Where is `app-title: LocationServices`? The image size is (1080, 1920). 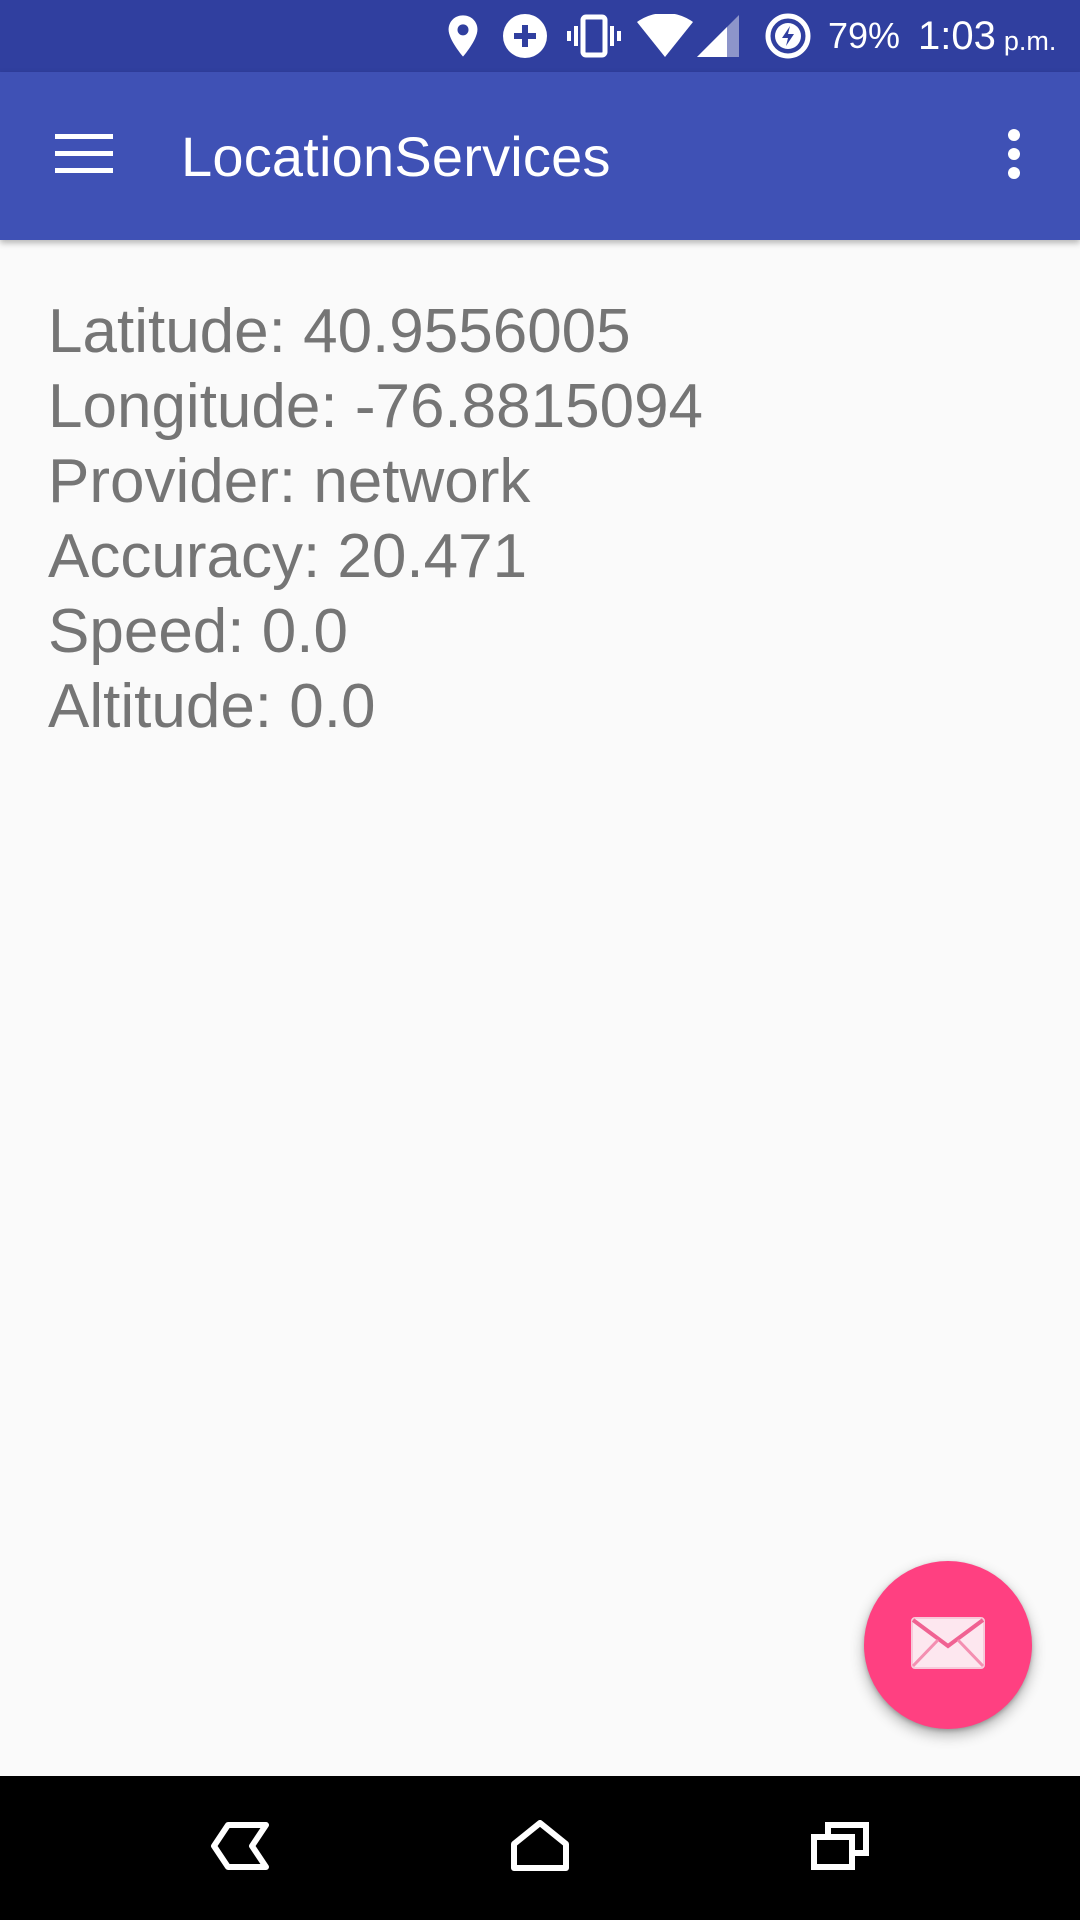 app-title: LocationServices is located at coordinates (396, 156).